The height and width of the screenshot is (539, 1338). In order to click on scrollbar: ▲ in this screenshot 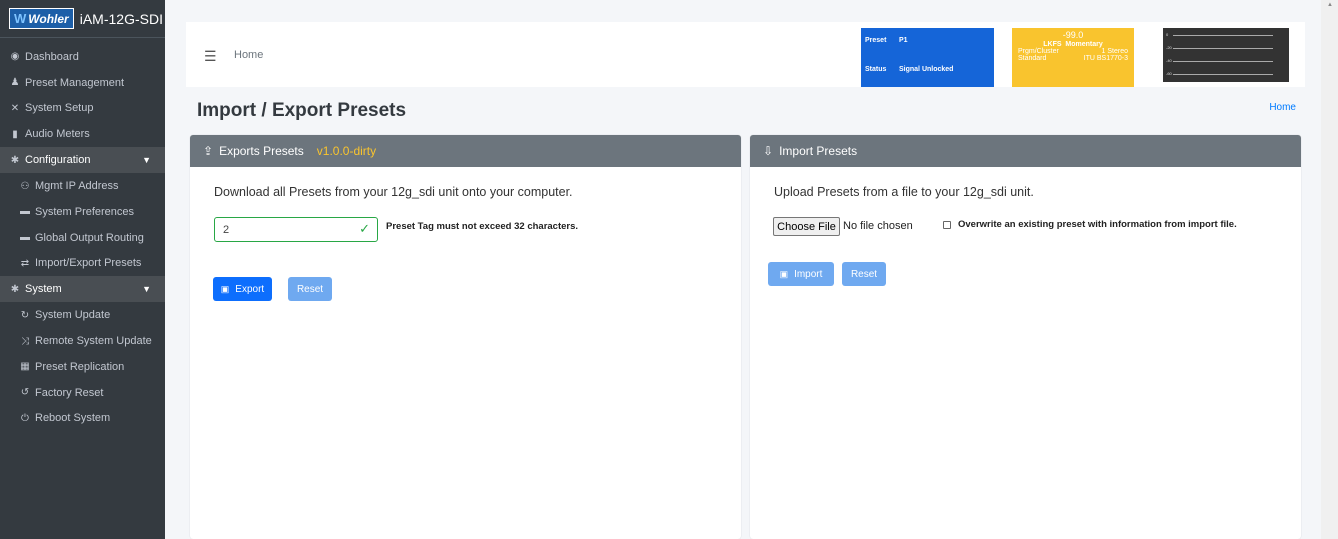, I will do `click(1329, 269)`.